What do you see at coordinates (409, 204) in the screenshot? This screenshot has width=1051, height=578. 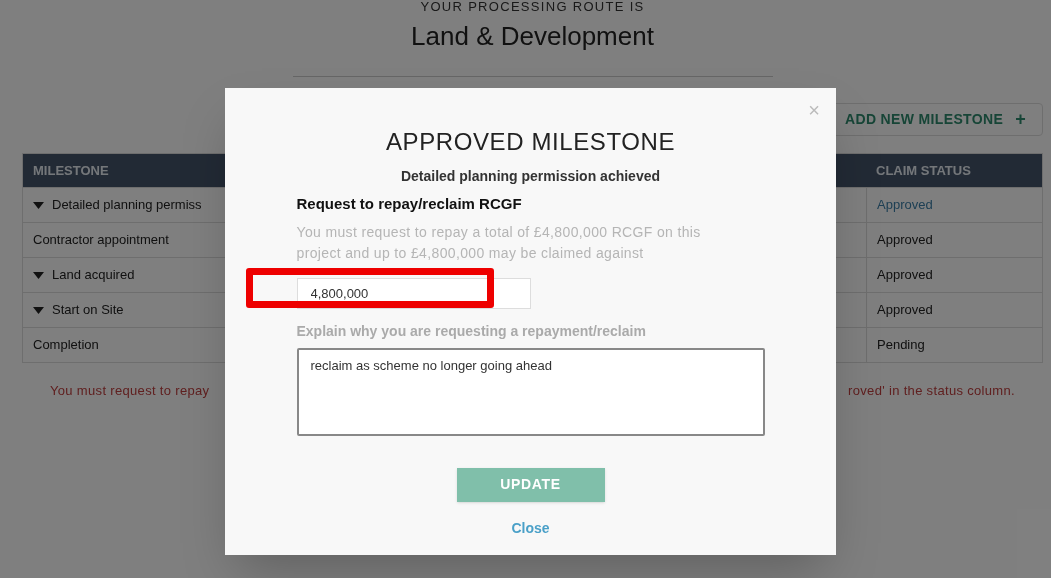 I see `section-heading: Request to repay/reclaim RCGF` at bounding box center [409, 204].